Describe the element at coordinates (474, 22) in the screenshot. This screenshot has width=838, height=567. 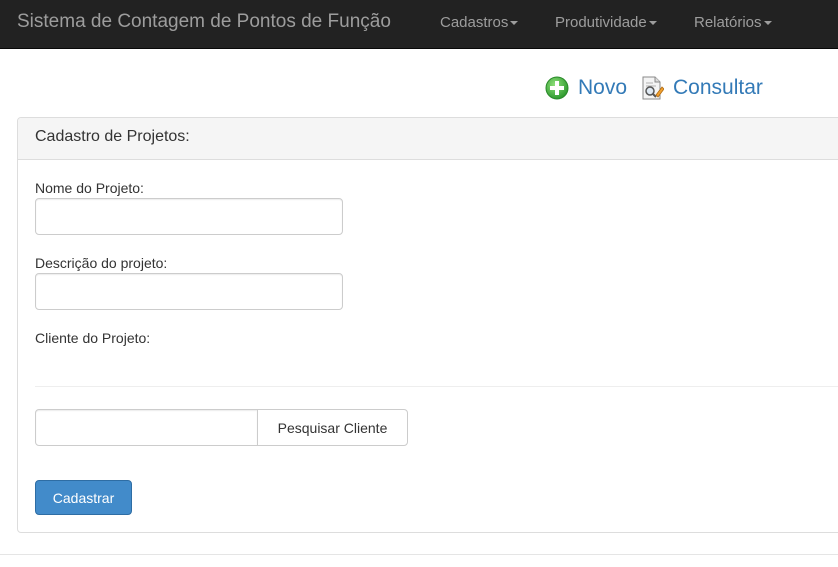
I see `menu-cadastros-label: Cadastros` at that location.